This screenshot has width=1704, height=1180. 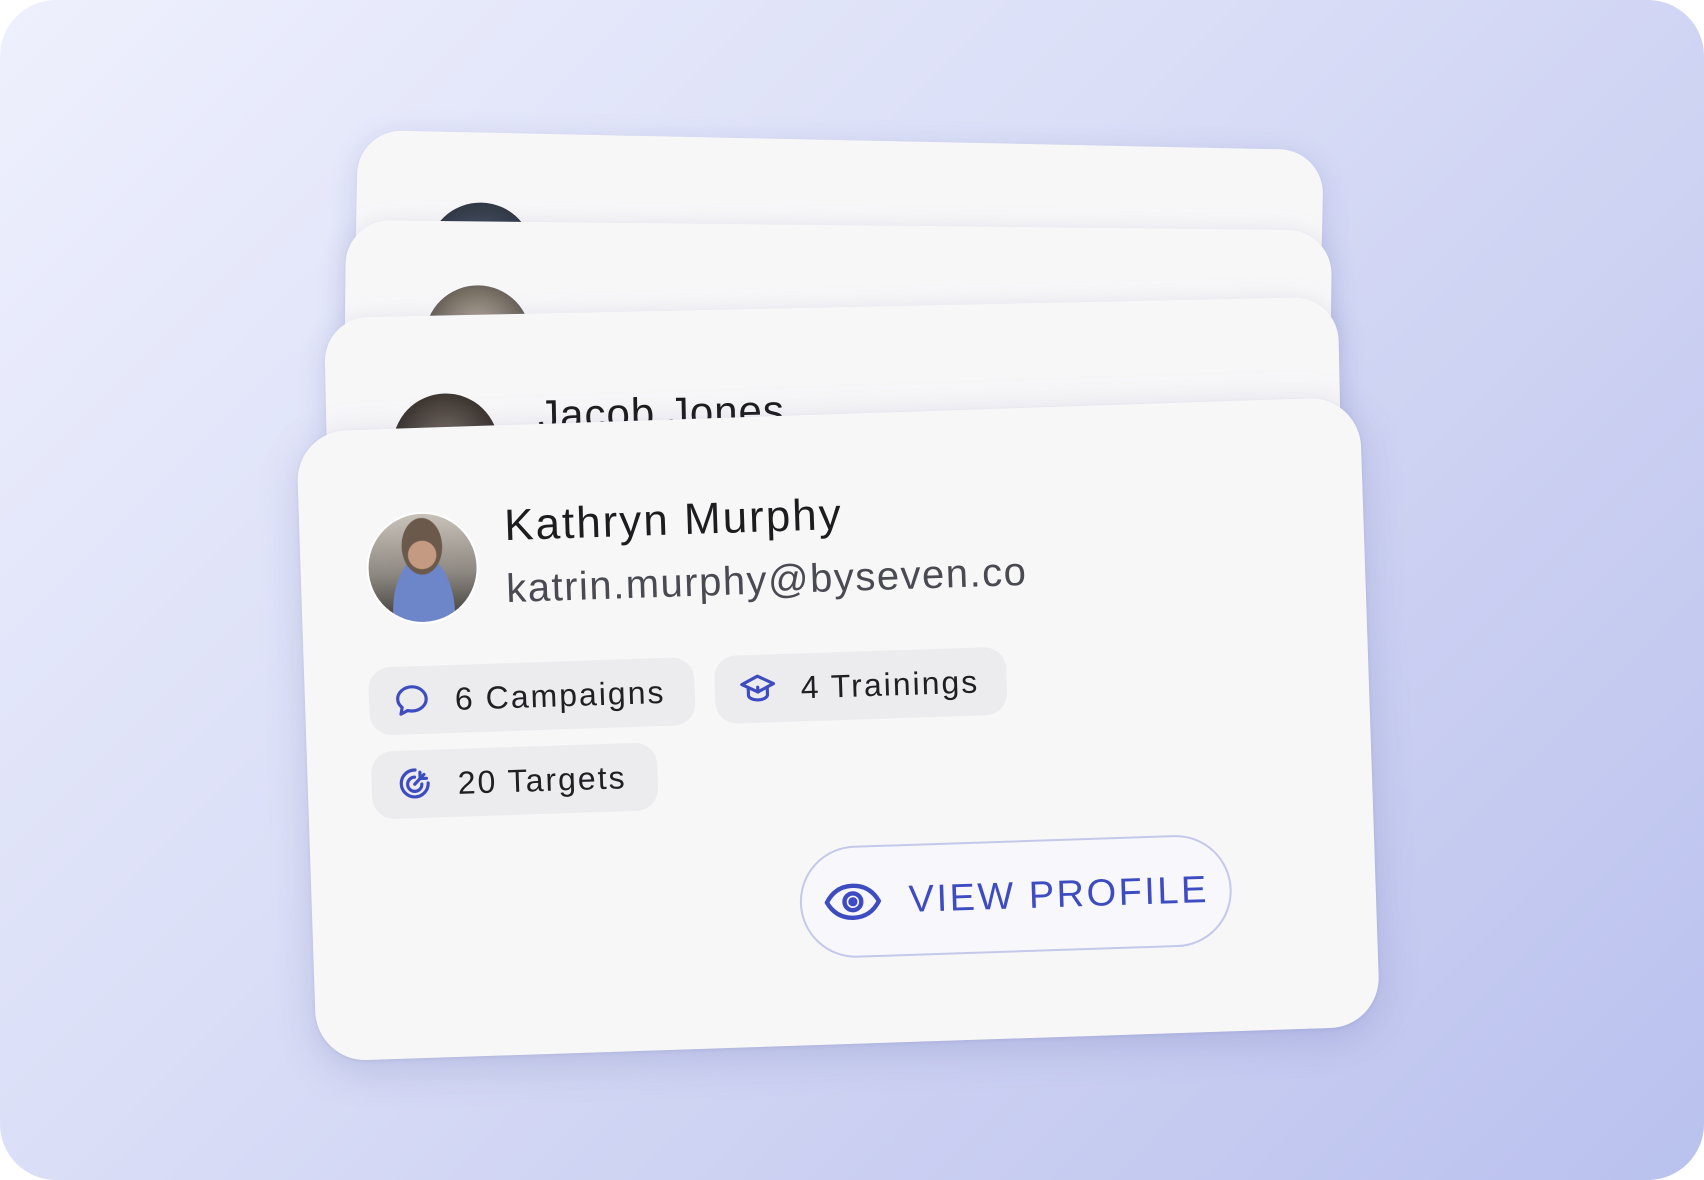 What do you see at coordinates (414, 784) in the screenshot?
I see `target-icon` at bounding box center [414, 784].